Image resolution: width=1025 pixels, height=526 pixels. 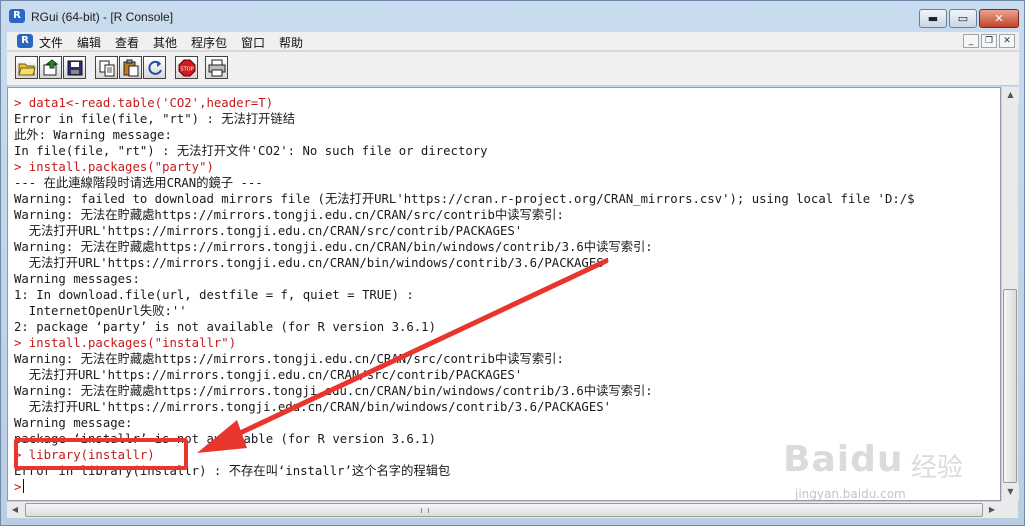 I want to click on watermark-url: jingyan.baidu.com, so click(x=850, y=494).